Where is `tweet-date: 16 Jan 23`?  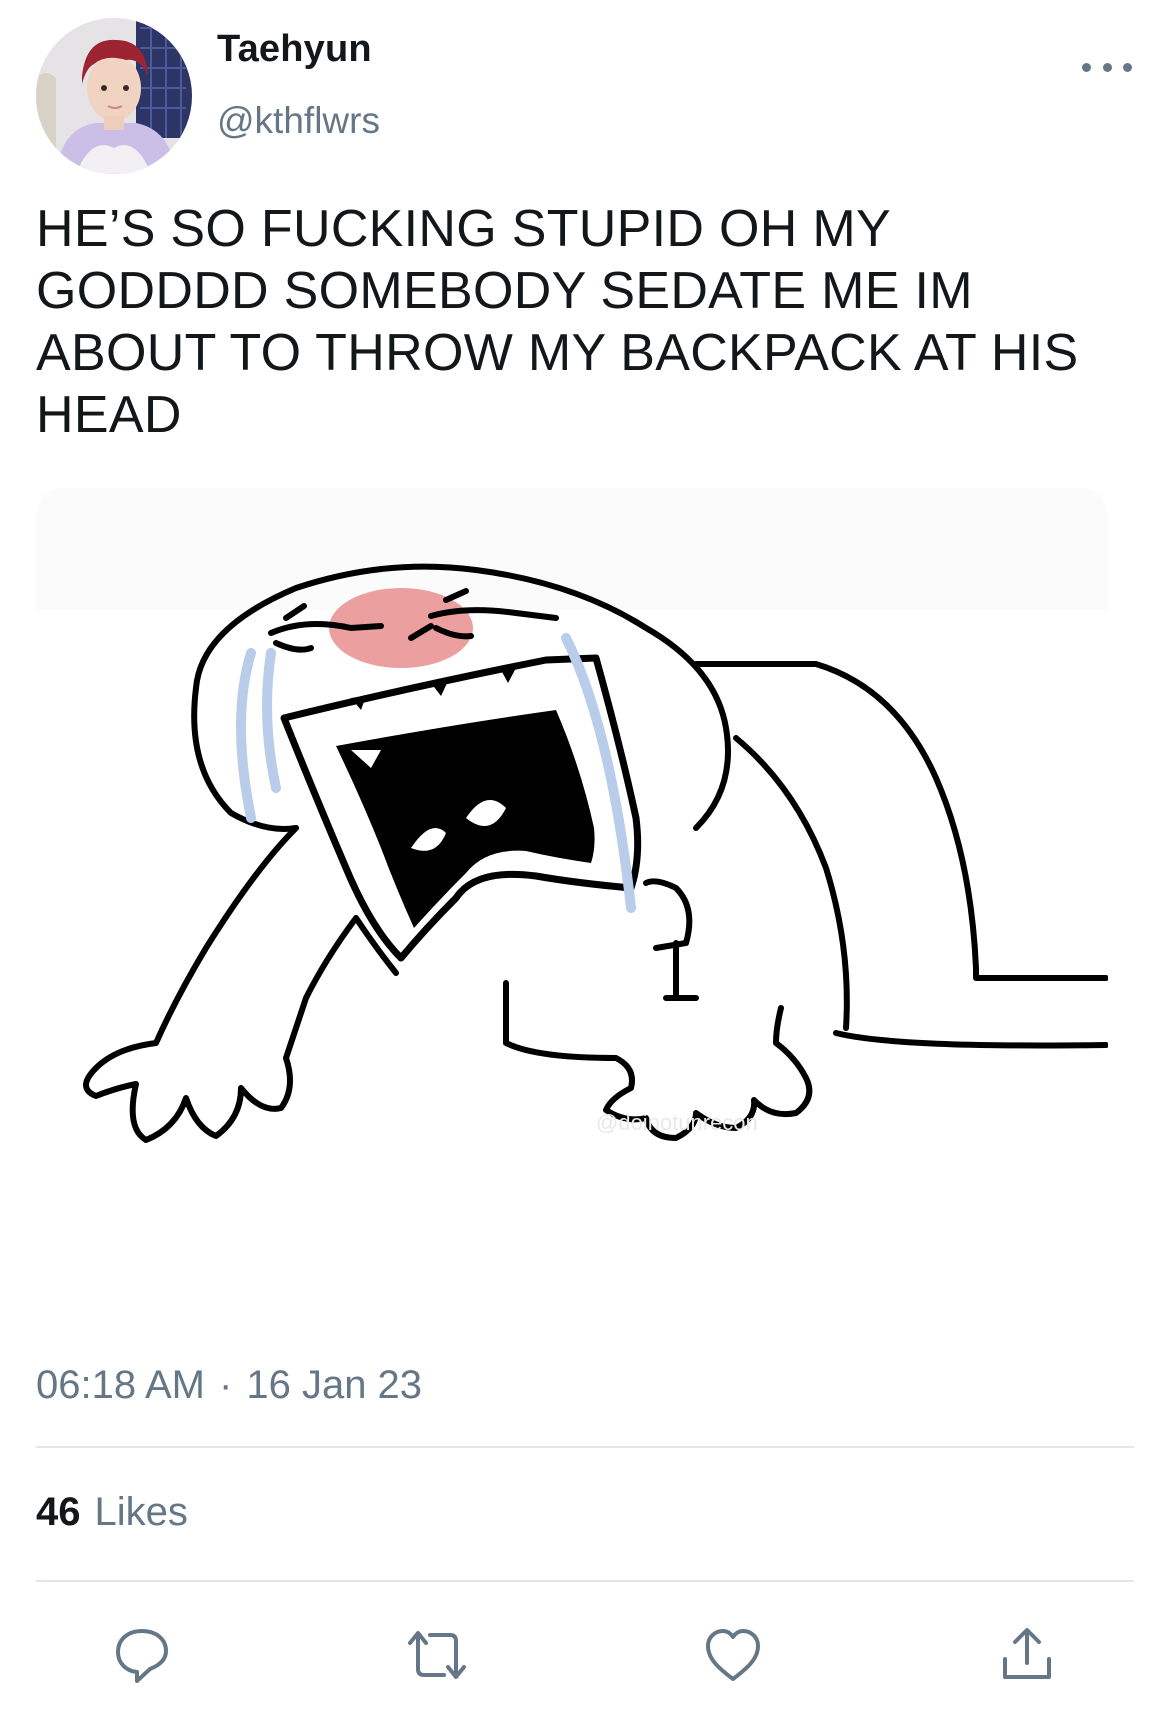
tweet-date: 16 Jan 23 is located at coordinates (334, 1385).